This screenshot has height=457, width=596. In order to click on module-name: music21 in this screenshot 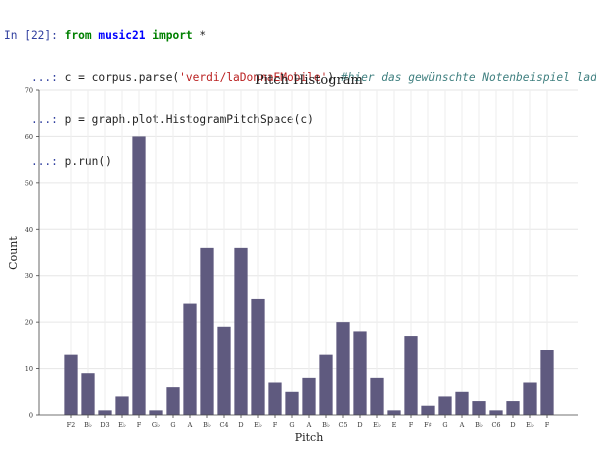, I will do `click(122, 35)`.